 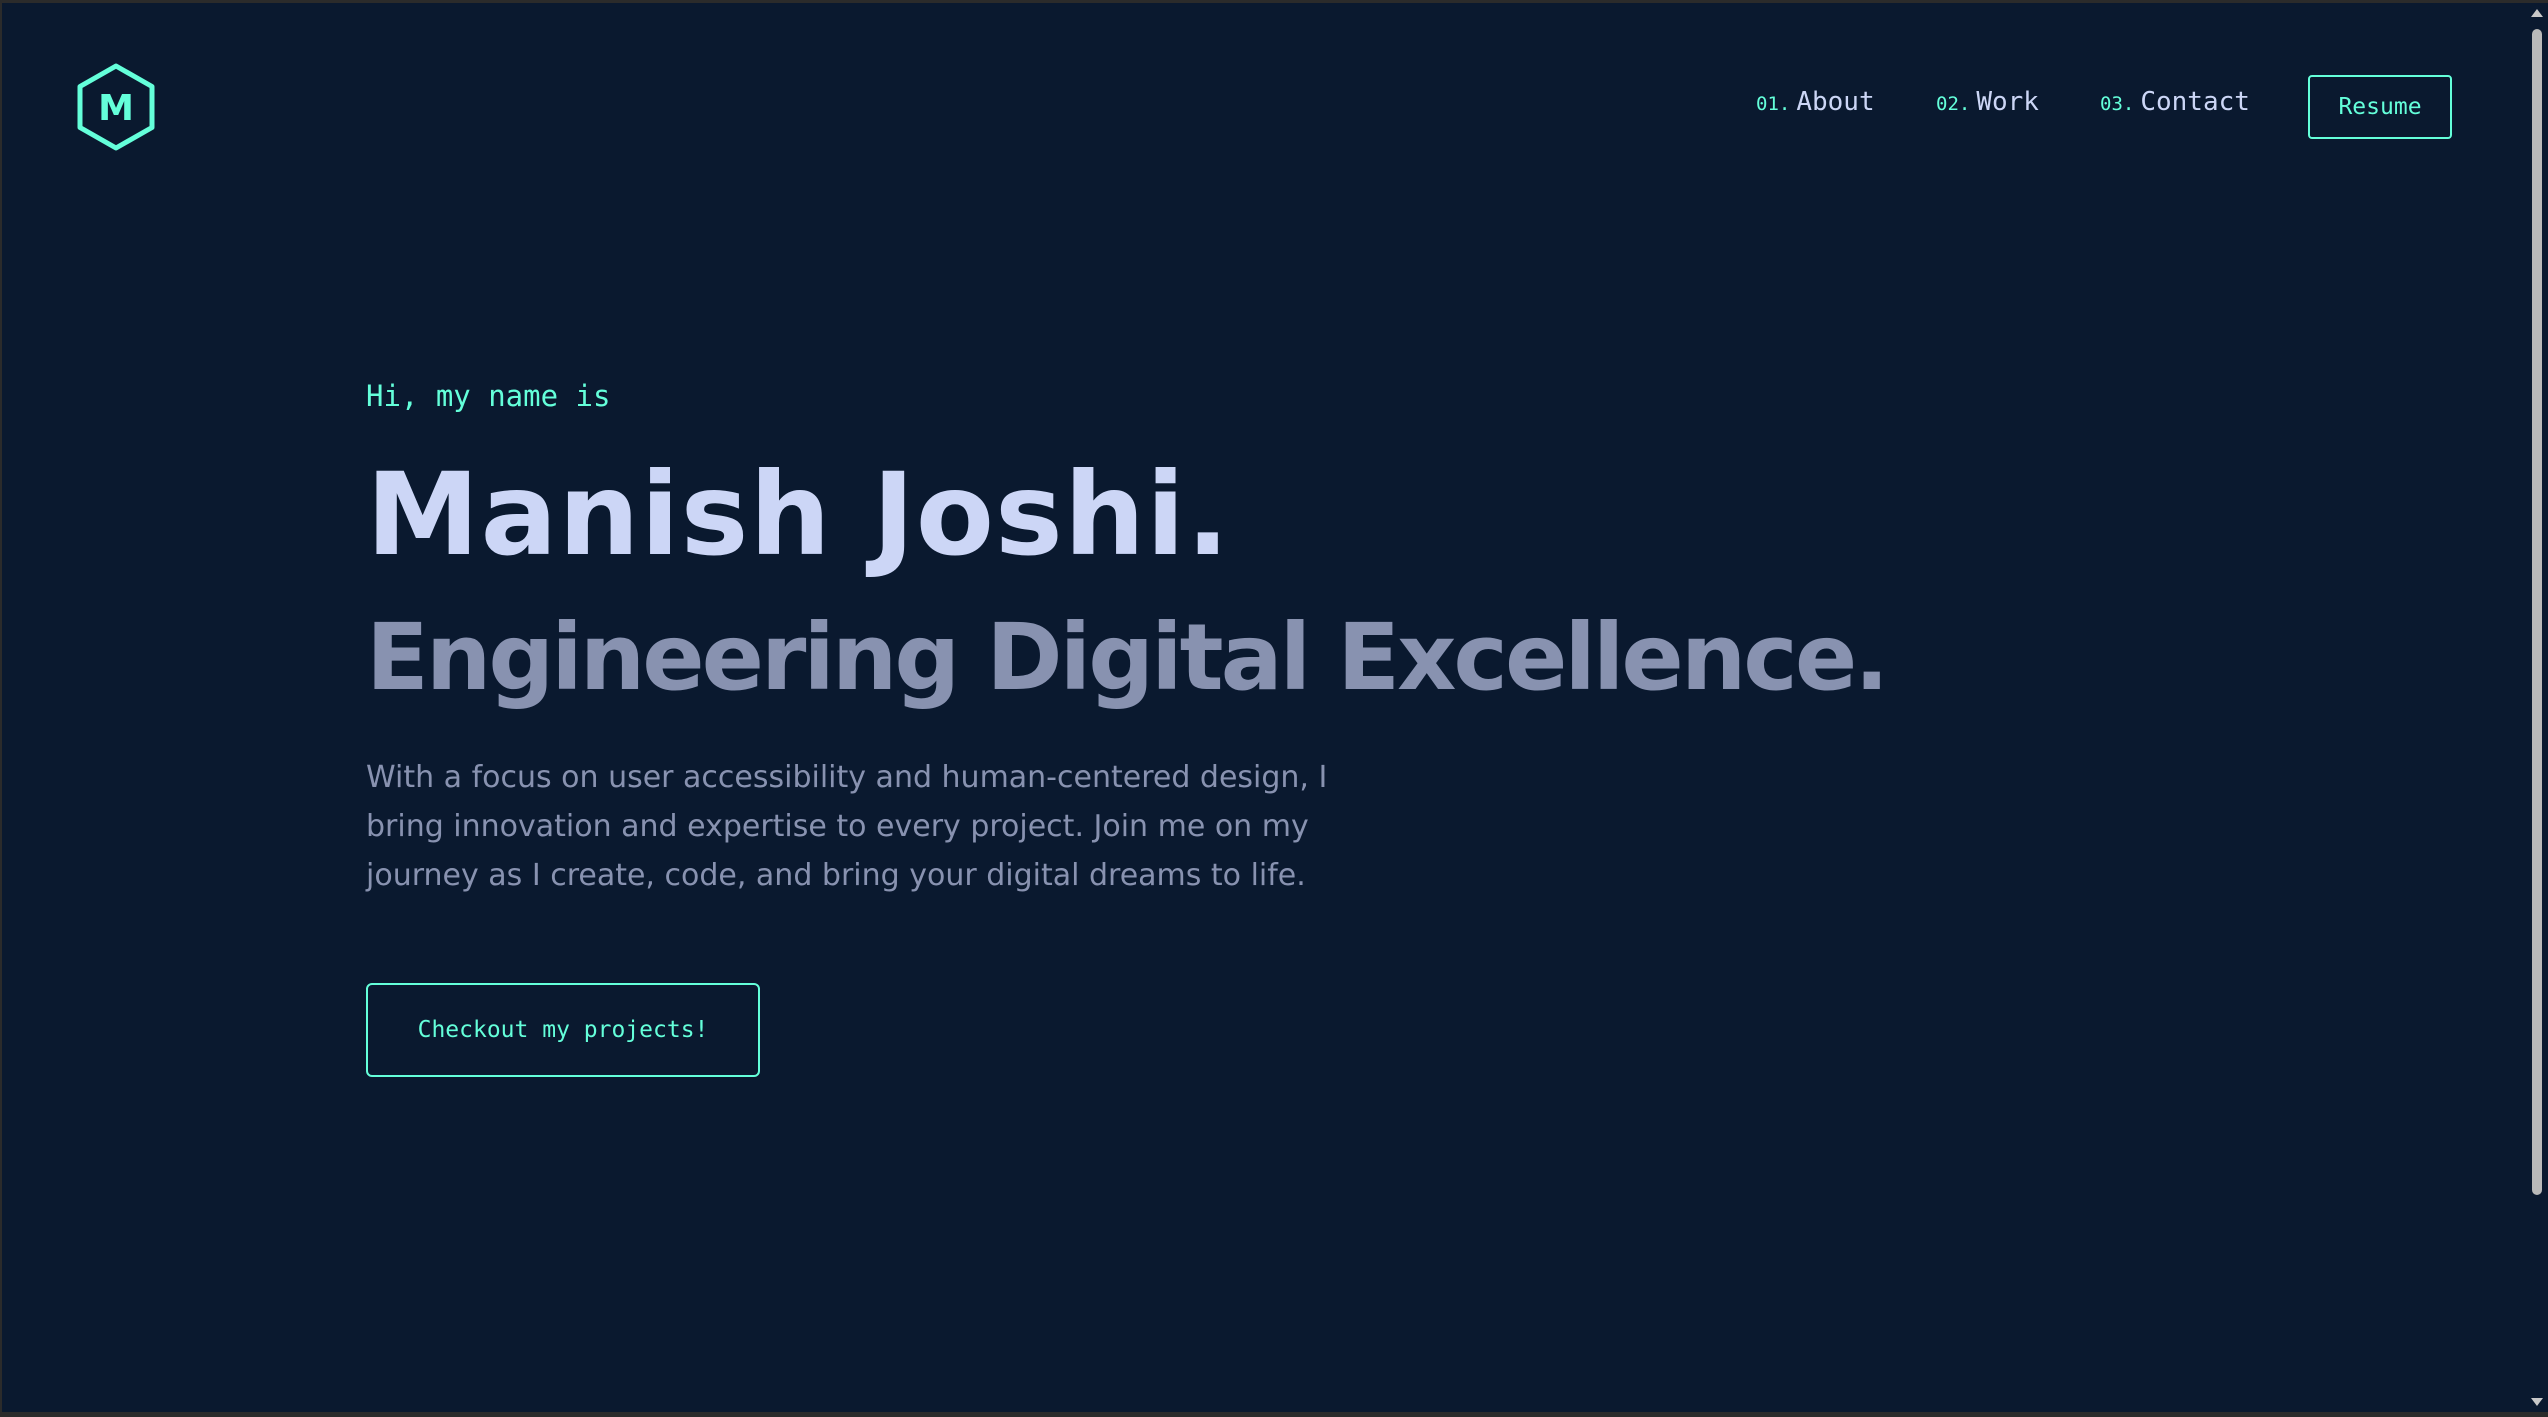 I want to click on scrollbar-thumb, so click(x=2537, y=612).